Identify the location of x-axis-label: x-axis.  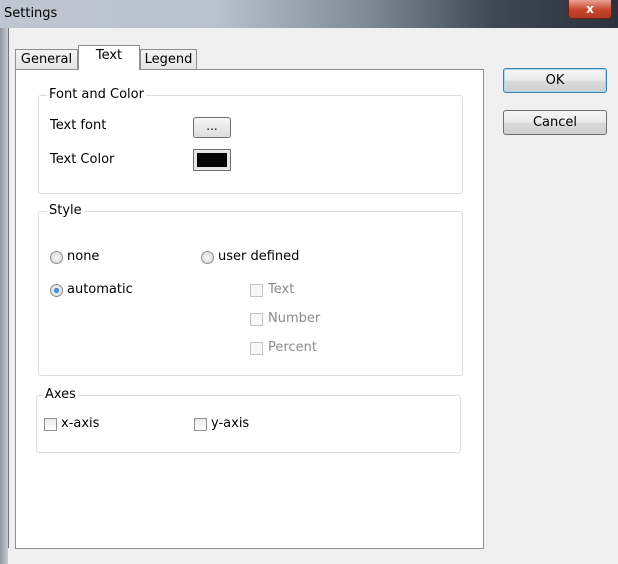
(80, 423).